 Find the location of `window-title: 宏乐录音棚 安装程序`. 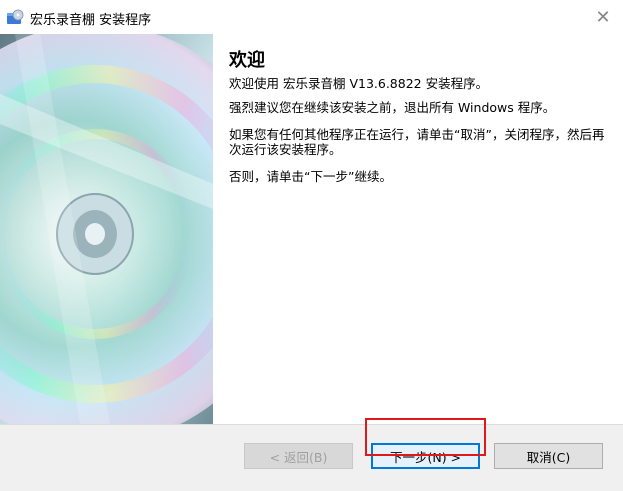

window-title: 宏乐录音棚 安装程序 is located at coordinates (91, 20).